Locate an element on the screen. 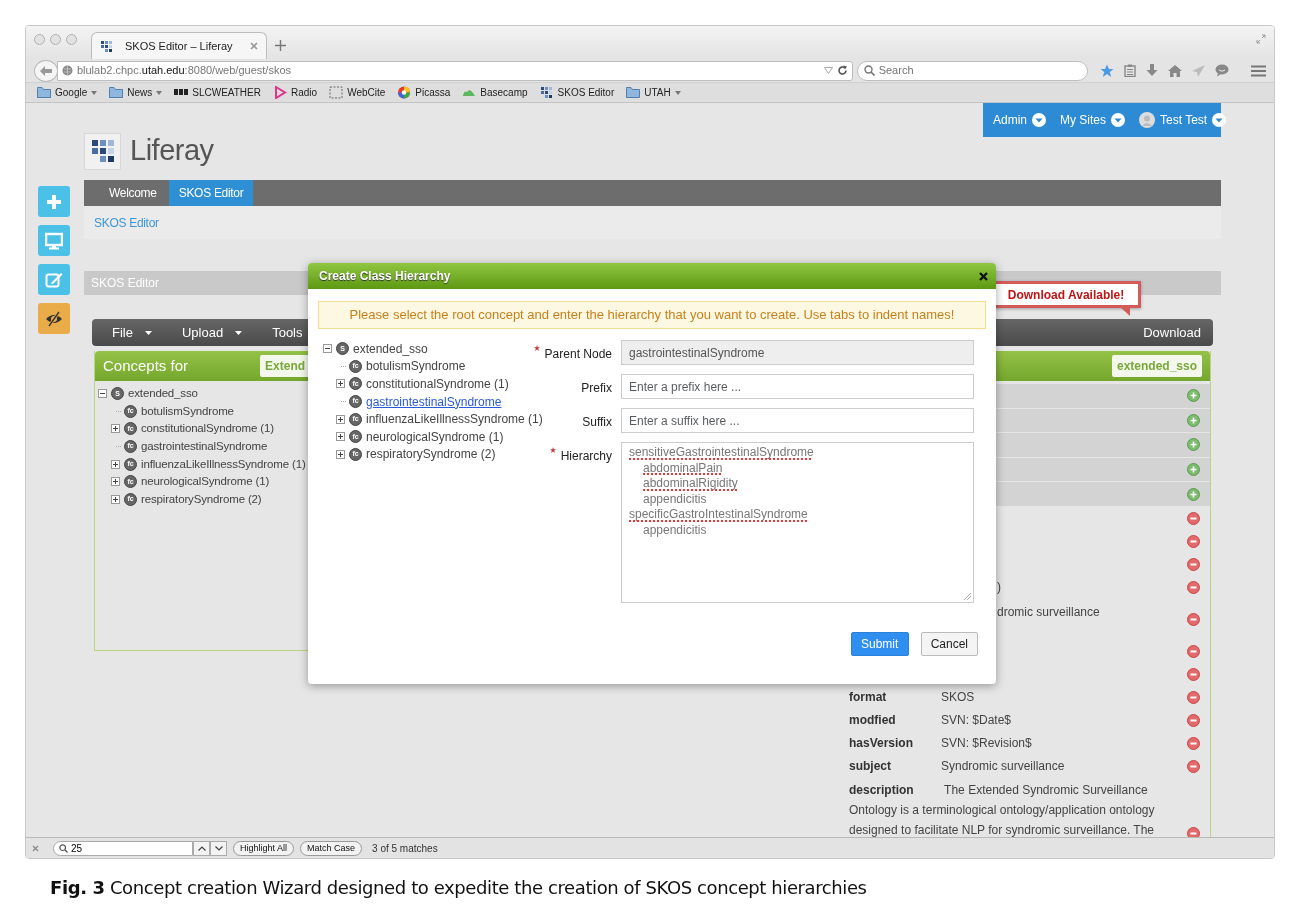  download-button: Download is located at coordinates (1172, 332).